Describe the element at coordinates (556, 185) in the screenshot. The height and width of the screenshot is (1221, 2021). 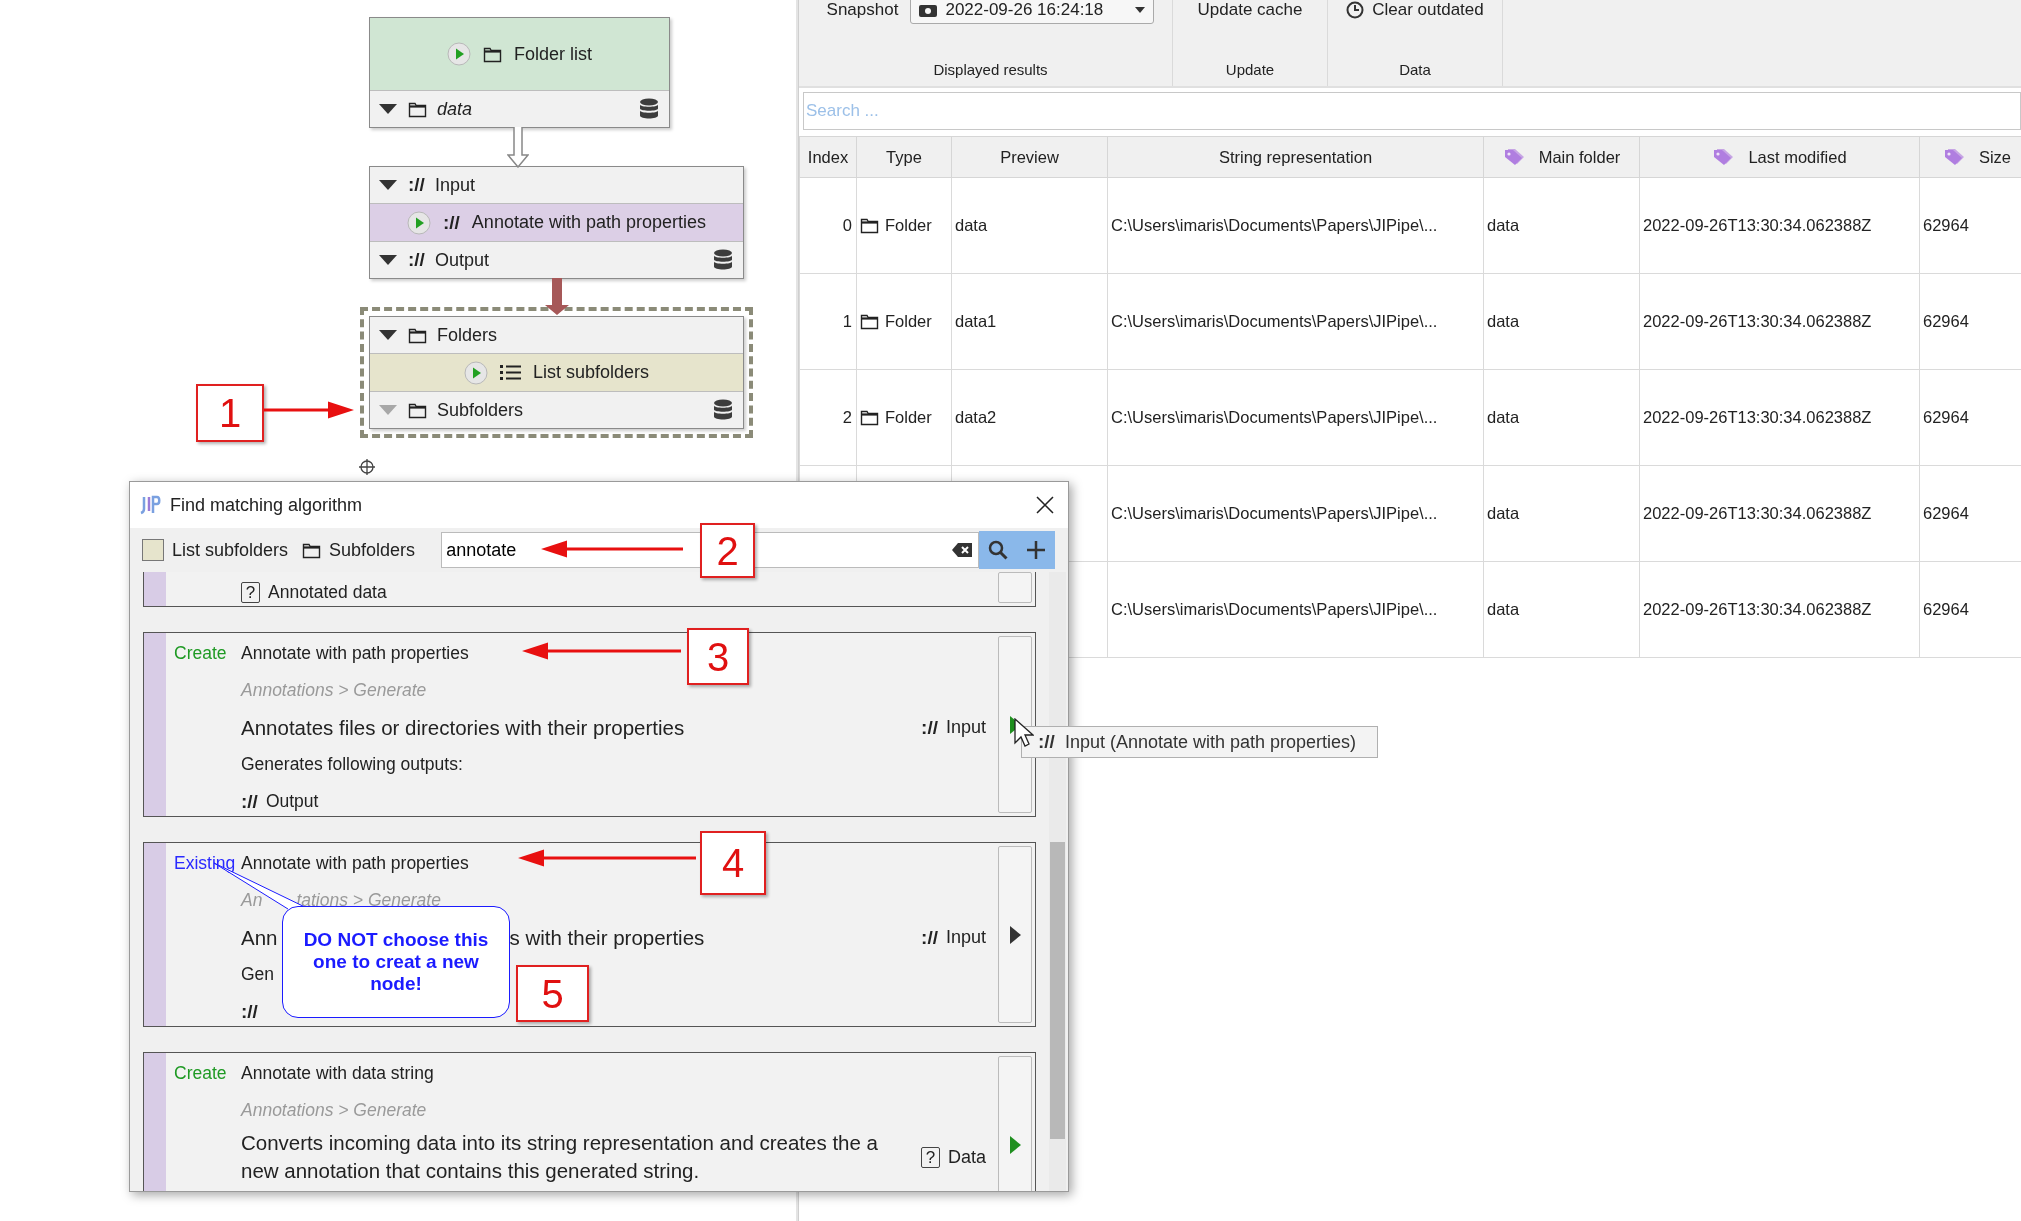
I see `node-slot: :// Input` at that location.